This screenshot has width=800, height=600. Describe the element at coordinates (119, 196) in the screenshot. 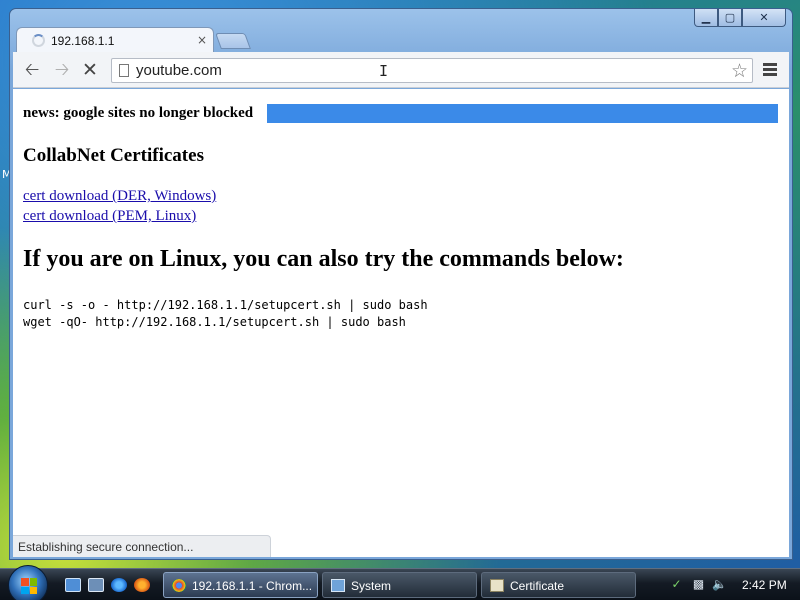

I see `cert-download-der-link: cert download (DER, Windows)` at that location.